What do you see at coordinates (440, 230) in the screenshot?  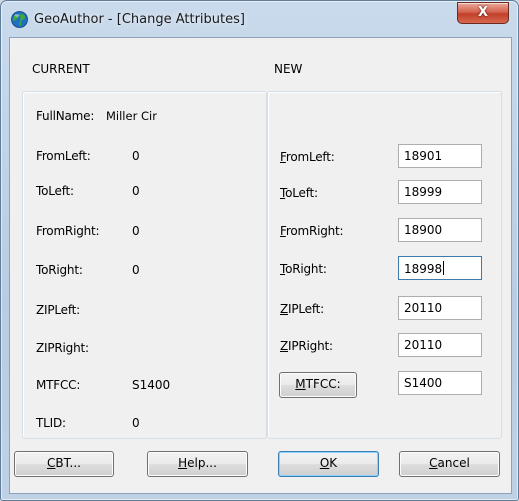 I see `new-fromright-field: 18900` at bounding box center [440, 230].